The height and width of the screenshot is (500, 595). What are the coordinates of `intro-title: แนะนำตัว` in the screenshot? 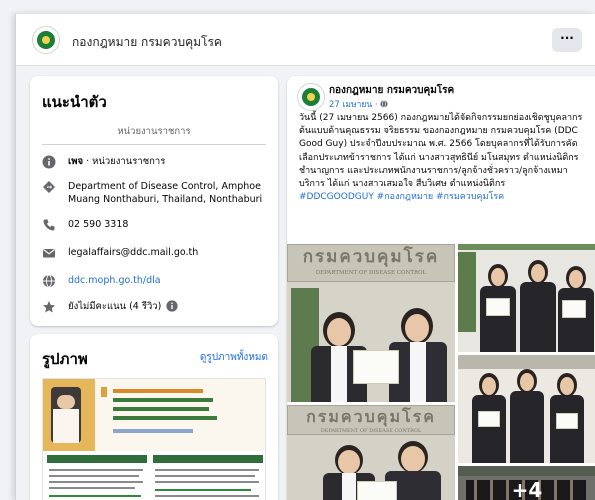 It's located at (74, 102).